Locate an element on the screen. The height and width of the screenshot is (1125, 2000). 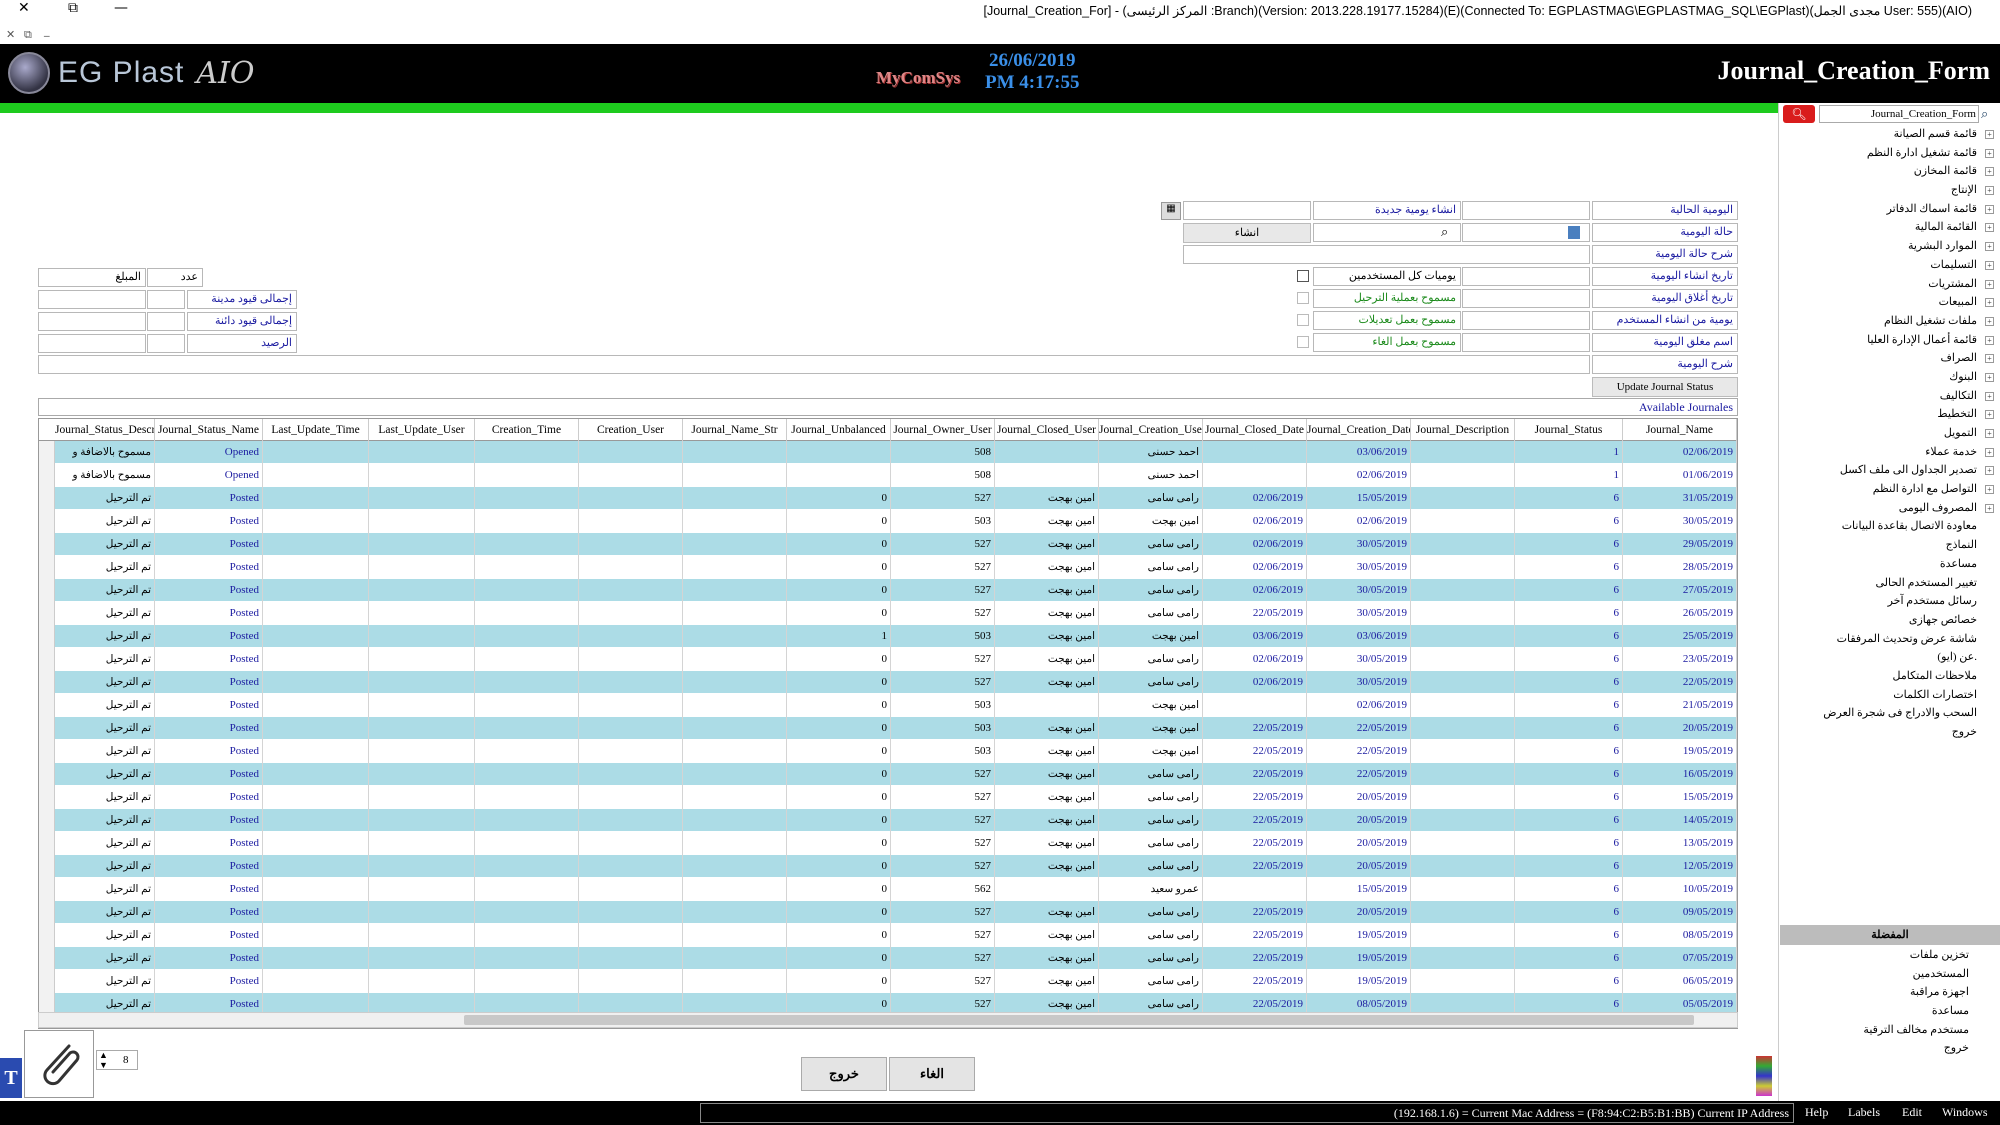
table-cell: 31/05/2019 is located at coordinates (1680, 498).